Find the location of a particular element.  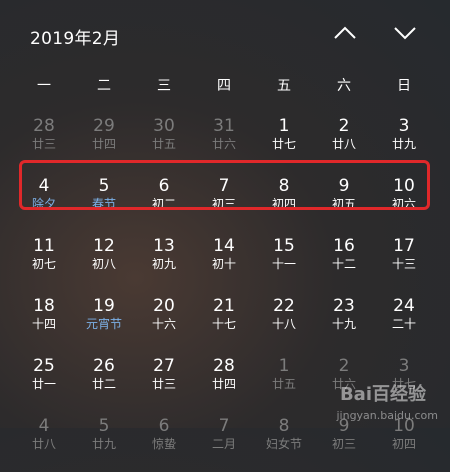

day-number: 8 is located at coordinates (284, 426).